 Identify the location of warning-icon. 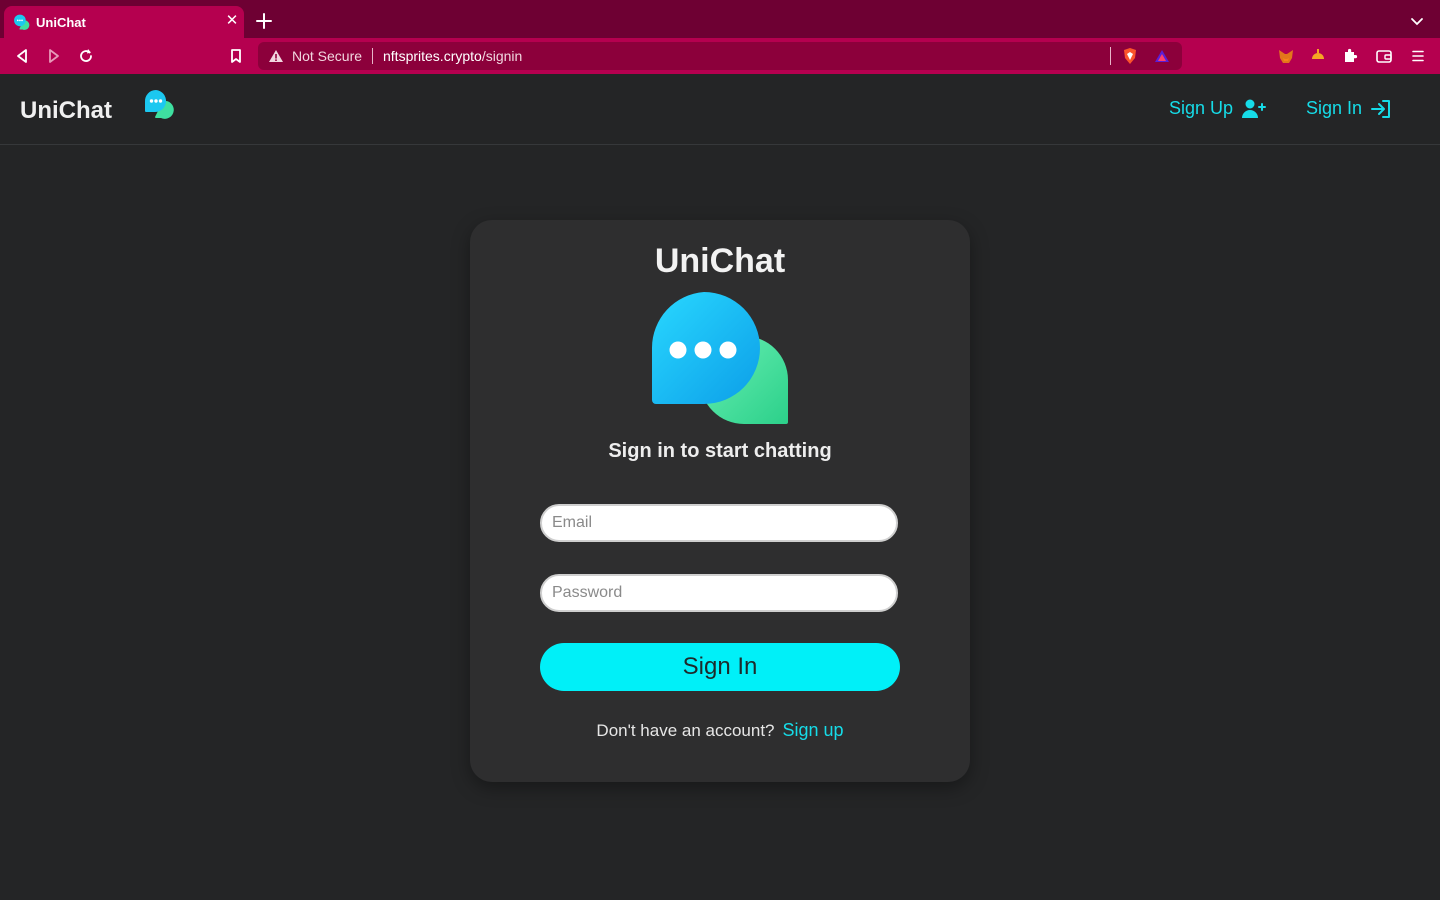
(276, 56).